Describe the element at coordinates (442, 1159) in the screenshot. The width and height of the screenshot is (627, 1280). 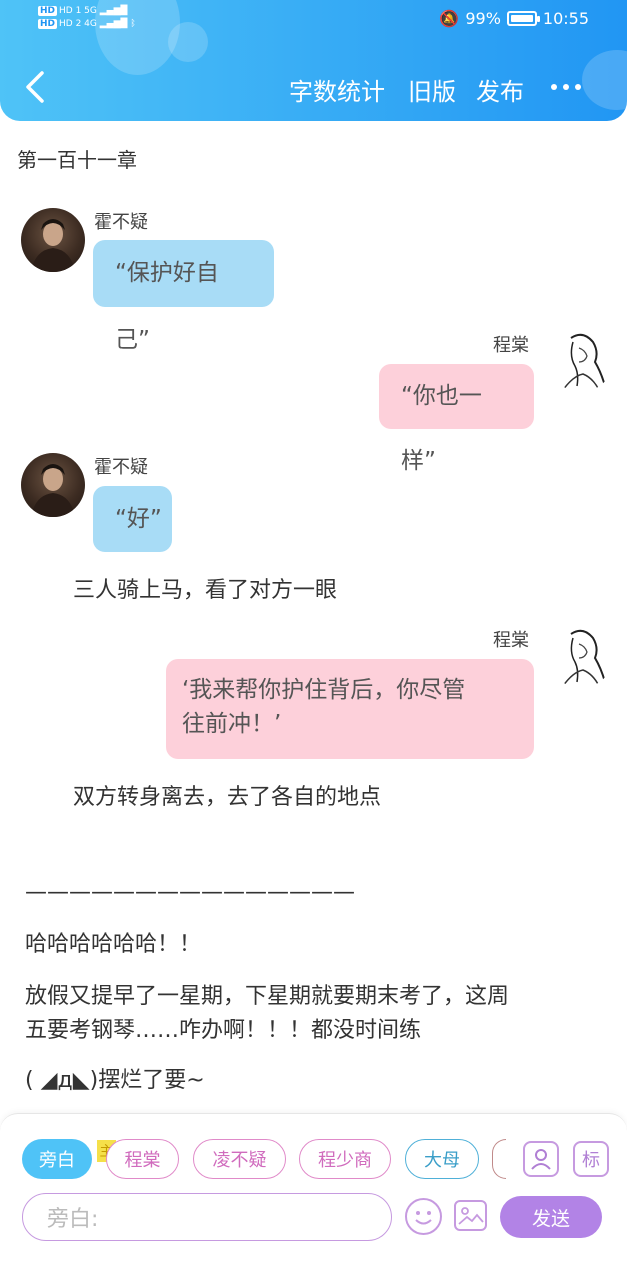
I see `role-chip-da-mu: 大母` at that location.